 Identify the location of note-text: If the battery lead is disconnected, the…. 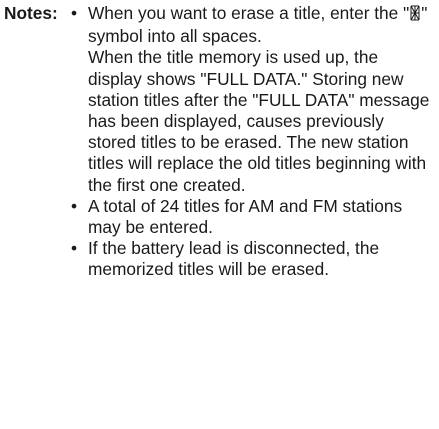
(234, 259).